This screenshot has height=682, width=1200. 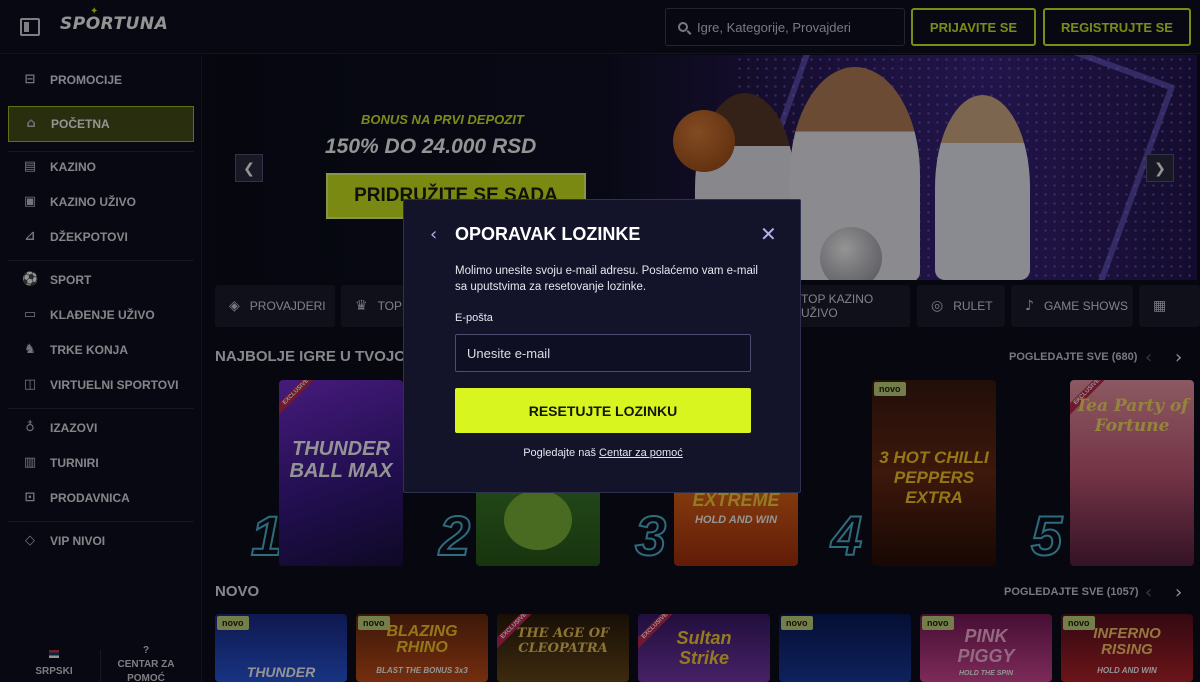 I want to click on help-text: Pogledajte naš Centar za pomoć, so click(x=603, y=453).